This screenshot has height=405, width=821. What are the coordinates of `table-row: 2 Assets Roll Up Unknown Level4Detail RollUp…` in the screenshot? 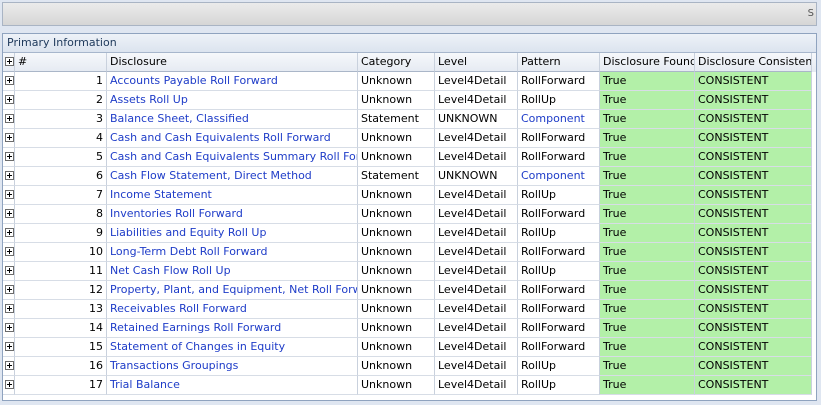 It's located at (409, 100).